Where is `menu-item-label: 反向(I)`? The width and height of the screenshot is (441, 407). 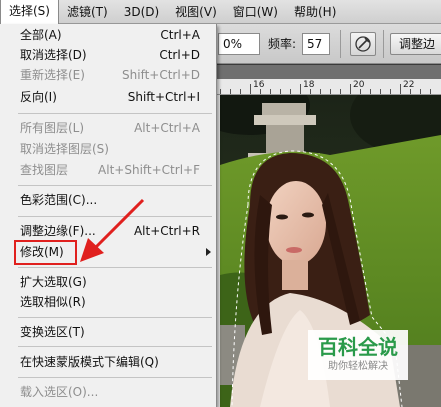 menu-item-label: 反向(I) is located at coordinates (38, 97).